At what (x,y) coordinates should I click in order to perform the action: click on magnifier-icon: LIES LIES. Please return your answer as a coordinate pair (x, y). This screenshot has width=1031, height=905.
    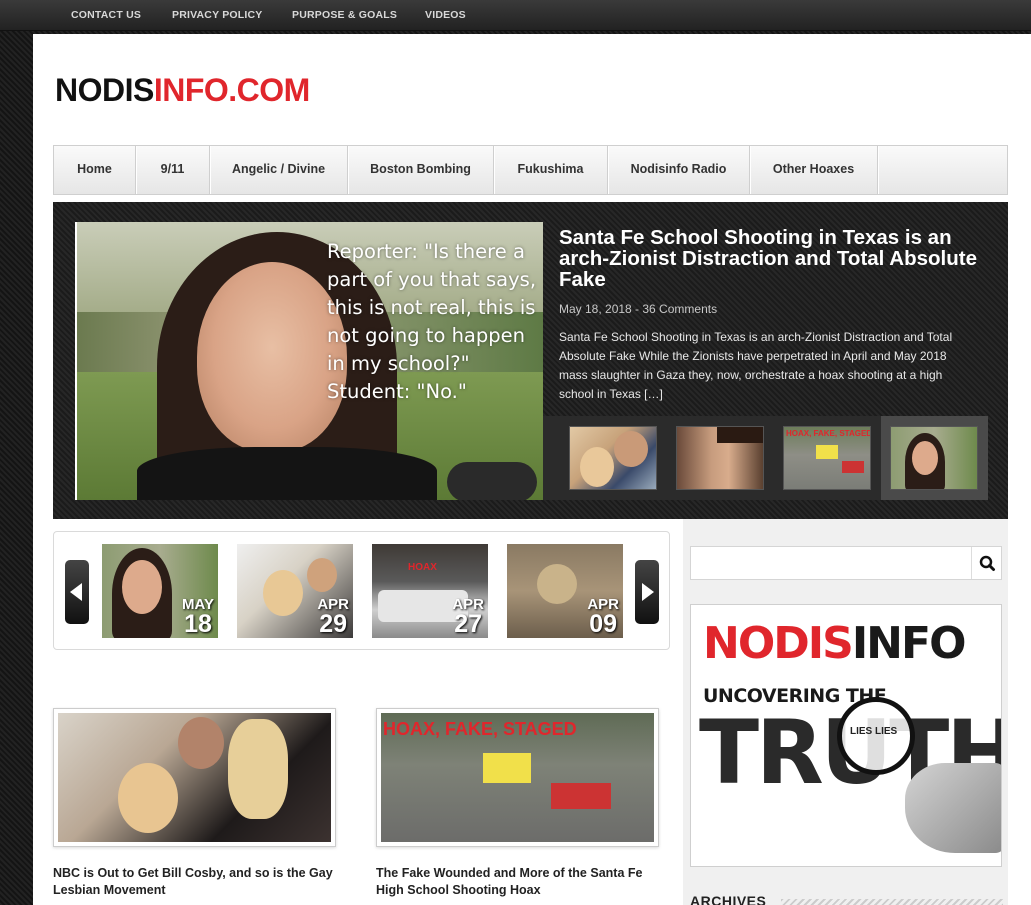
    Looking at the image, I should click on (876, 736).